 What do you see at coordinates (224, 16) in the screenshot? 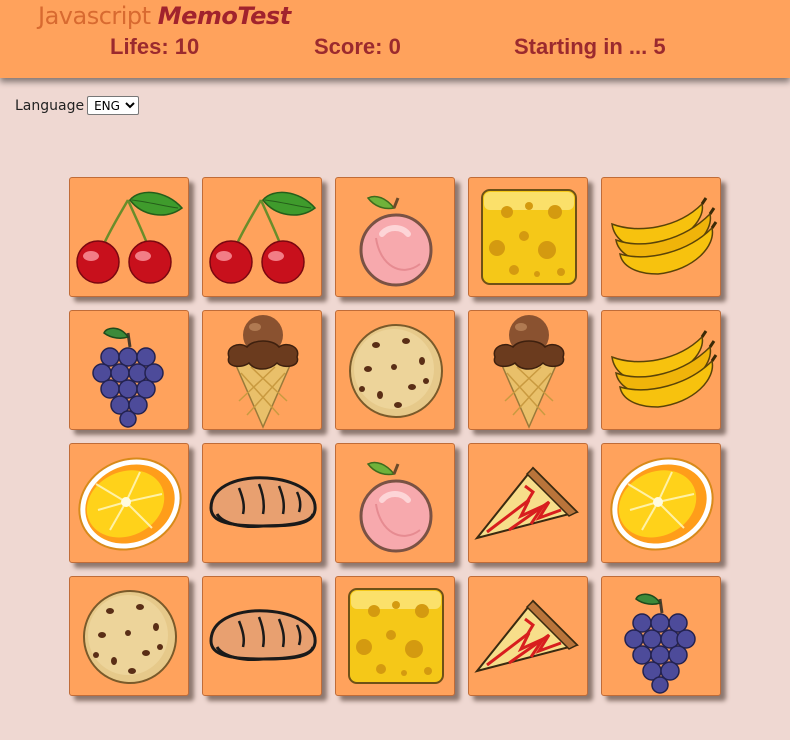
I see `logo-text-memotest: MemoTest` at bounding box center [224, 16].